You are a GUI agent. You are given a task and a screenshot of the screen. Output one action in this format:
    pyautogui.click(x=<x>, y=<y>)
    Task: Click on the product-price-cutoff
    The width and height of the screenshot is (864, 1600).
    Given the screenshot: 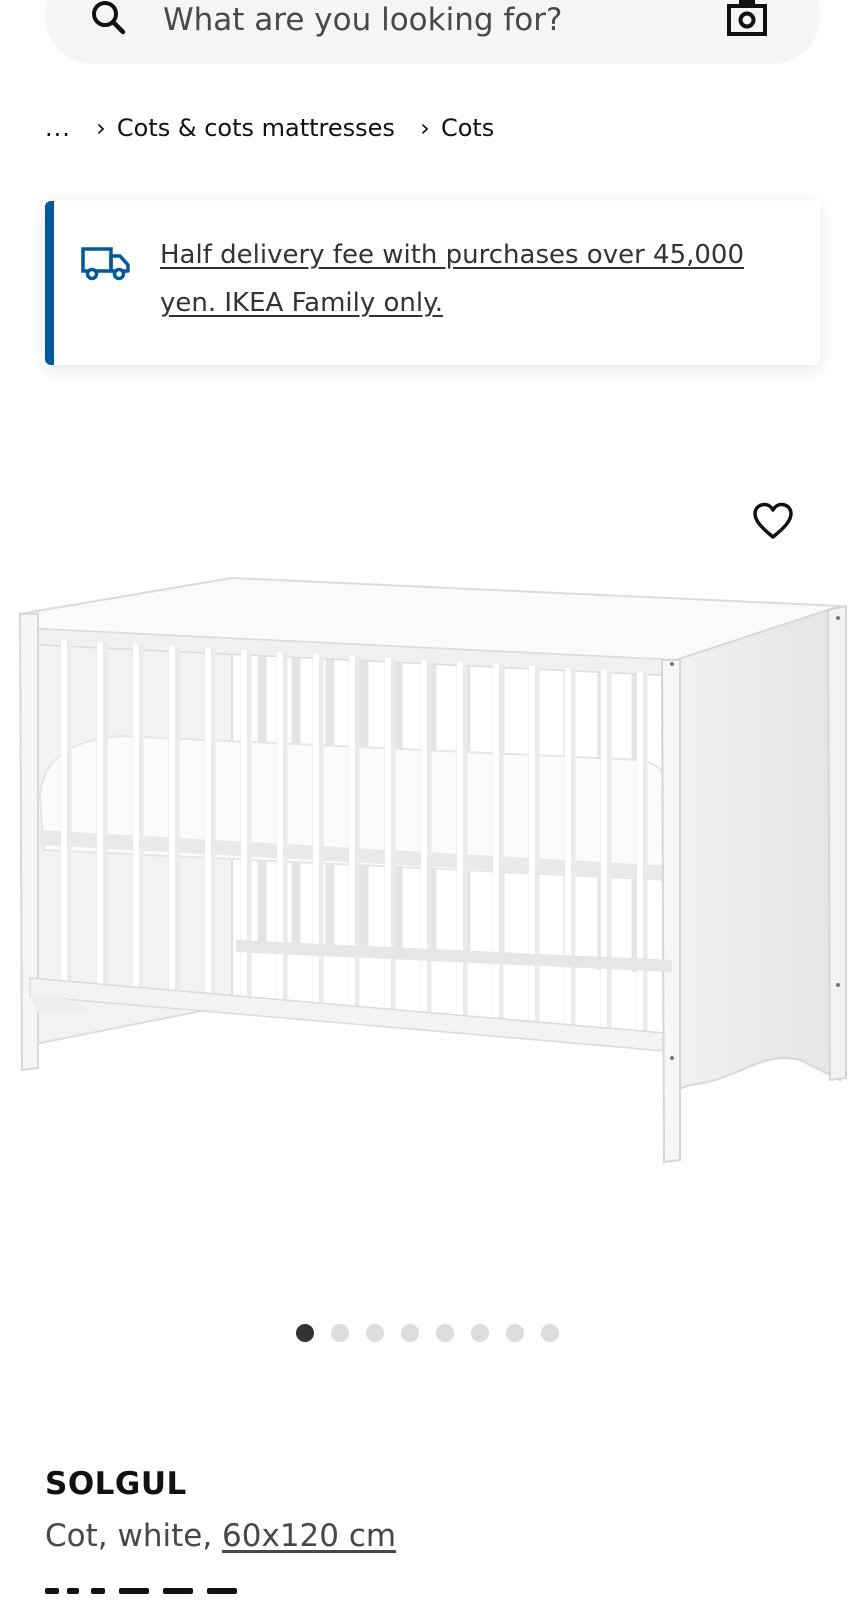 What is the action you would take?
    pyautogui.click(x=150, y=1594)
    